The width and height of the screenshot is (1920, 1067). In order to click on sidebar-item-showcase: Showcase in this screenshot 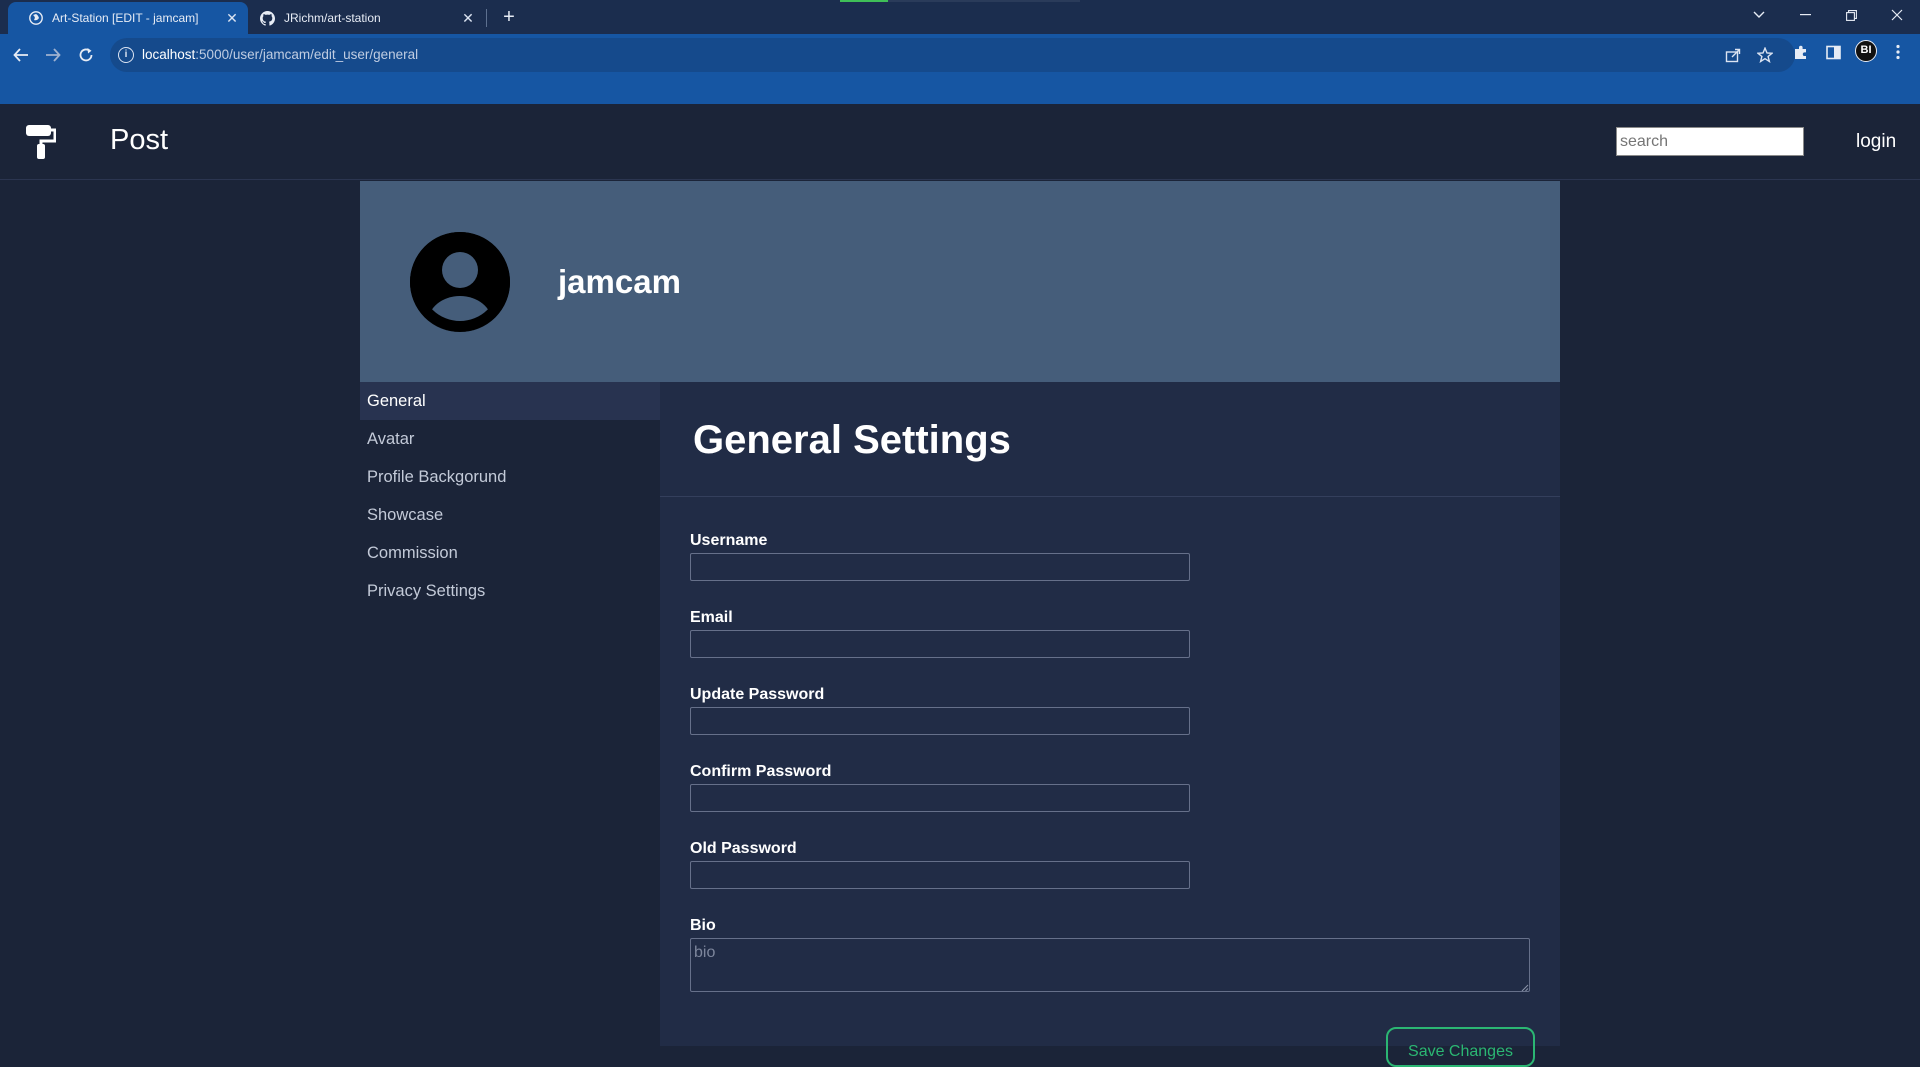, I will do `click(510, 515)`.